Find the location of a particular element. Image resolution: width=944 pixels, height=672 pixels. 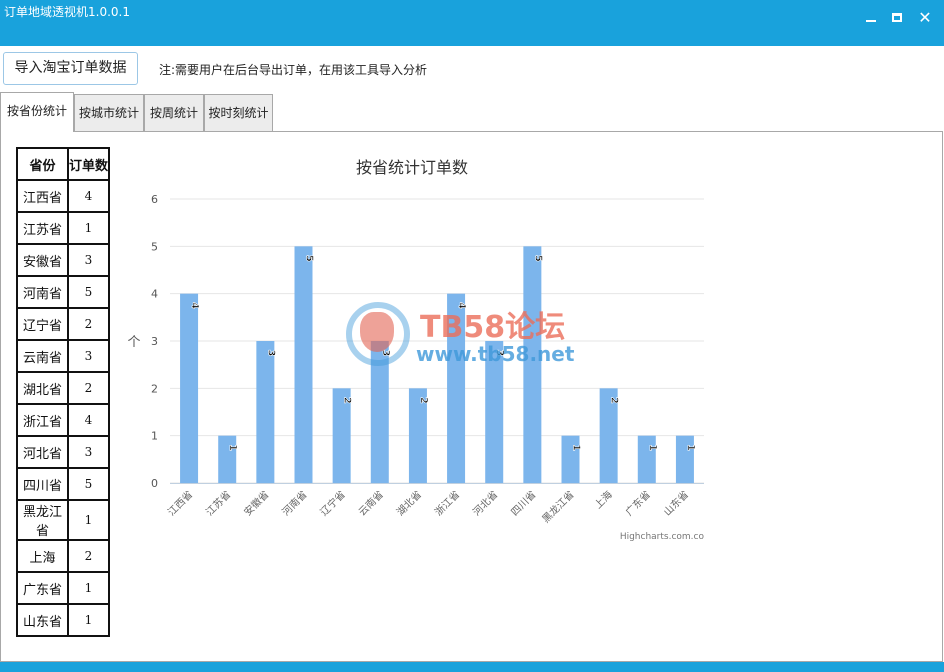

header-order-count: 订单数 is located at coordinates (88, 164).